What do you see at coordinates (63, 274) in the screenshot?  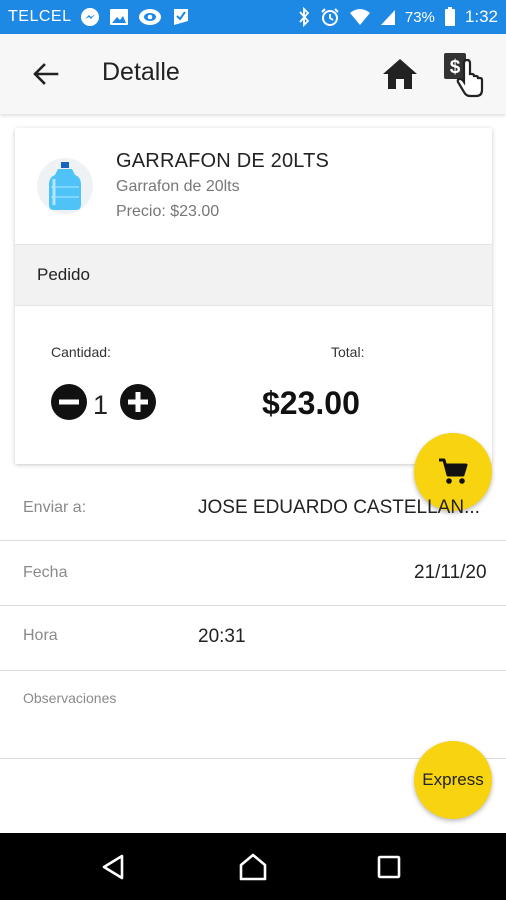 I see `order-section-title: Pedido` at bounding box center [63, 274].